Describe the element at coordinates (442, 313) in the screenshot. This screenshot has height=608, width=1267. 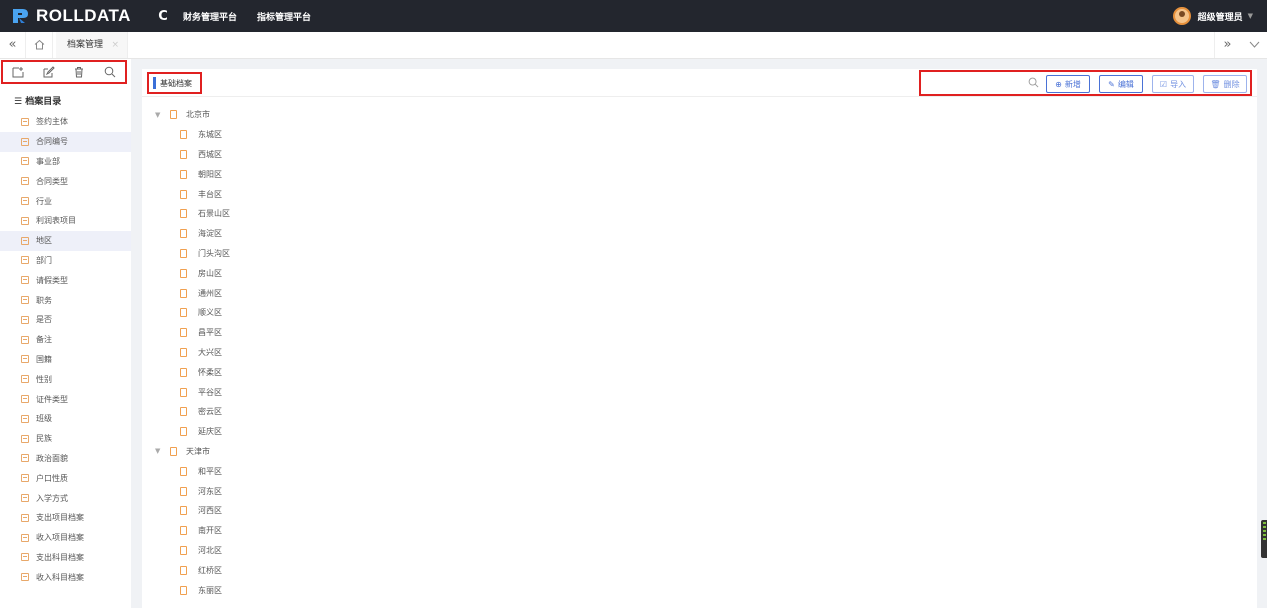
I see `tree-node-district: 顺义区` at that location.